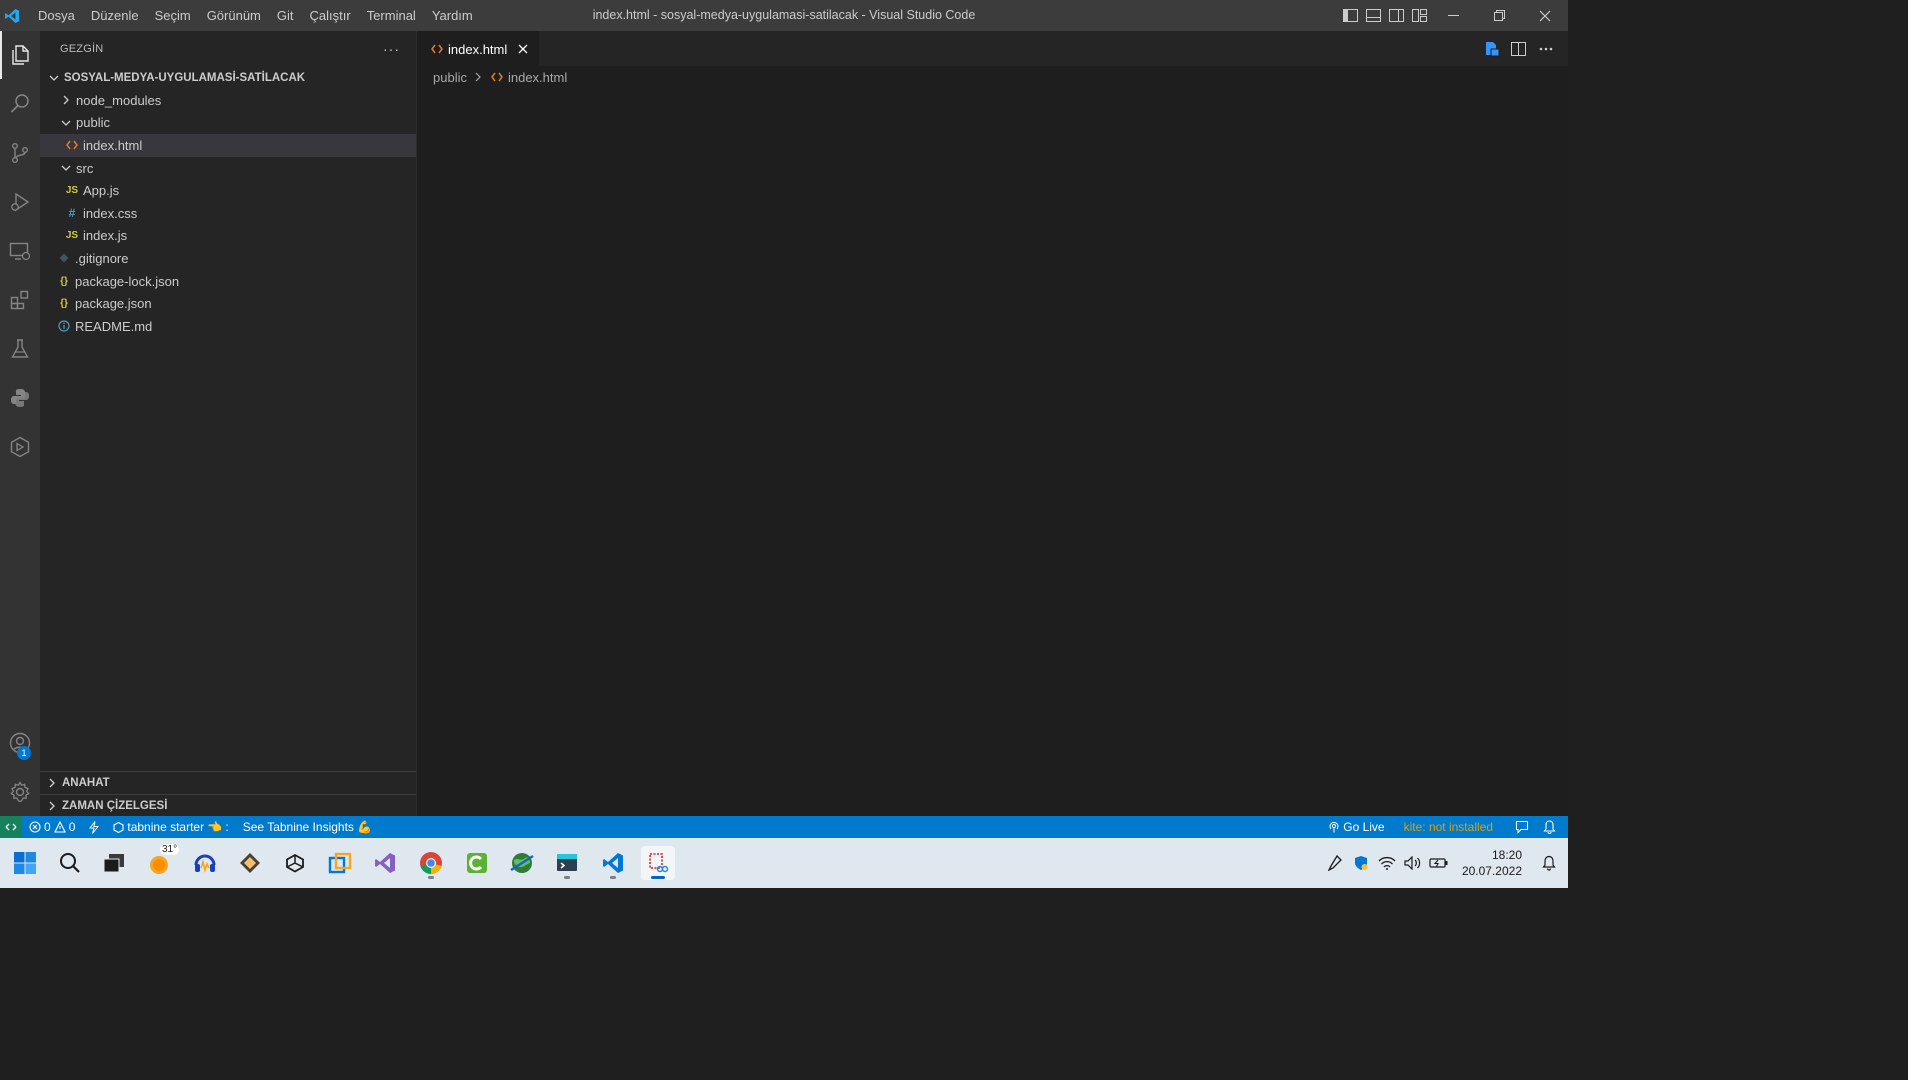  Describe the element at coordinates (113, 145) in the screenshot. I see `tree-item-label: index.html` at that location.